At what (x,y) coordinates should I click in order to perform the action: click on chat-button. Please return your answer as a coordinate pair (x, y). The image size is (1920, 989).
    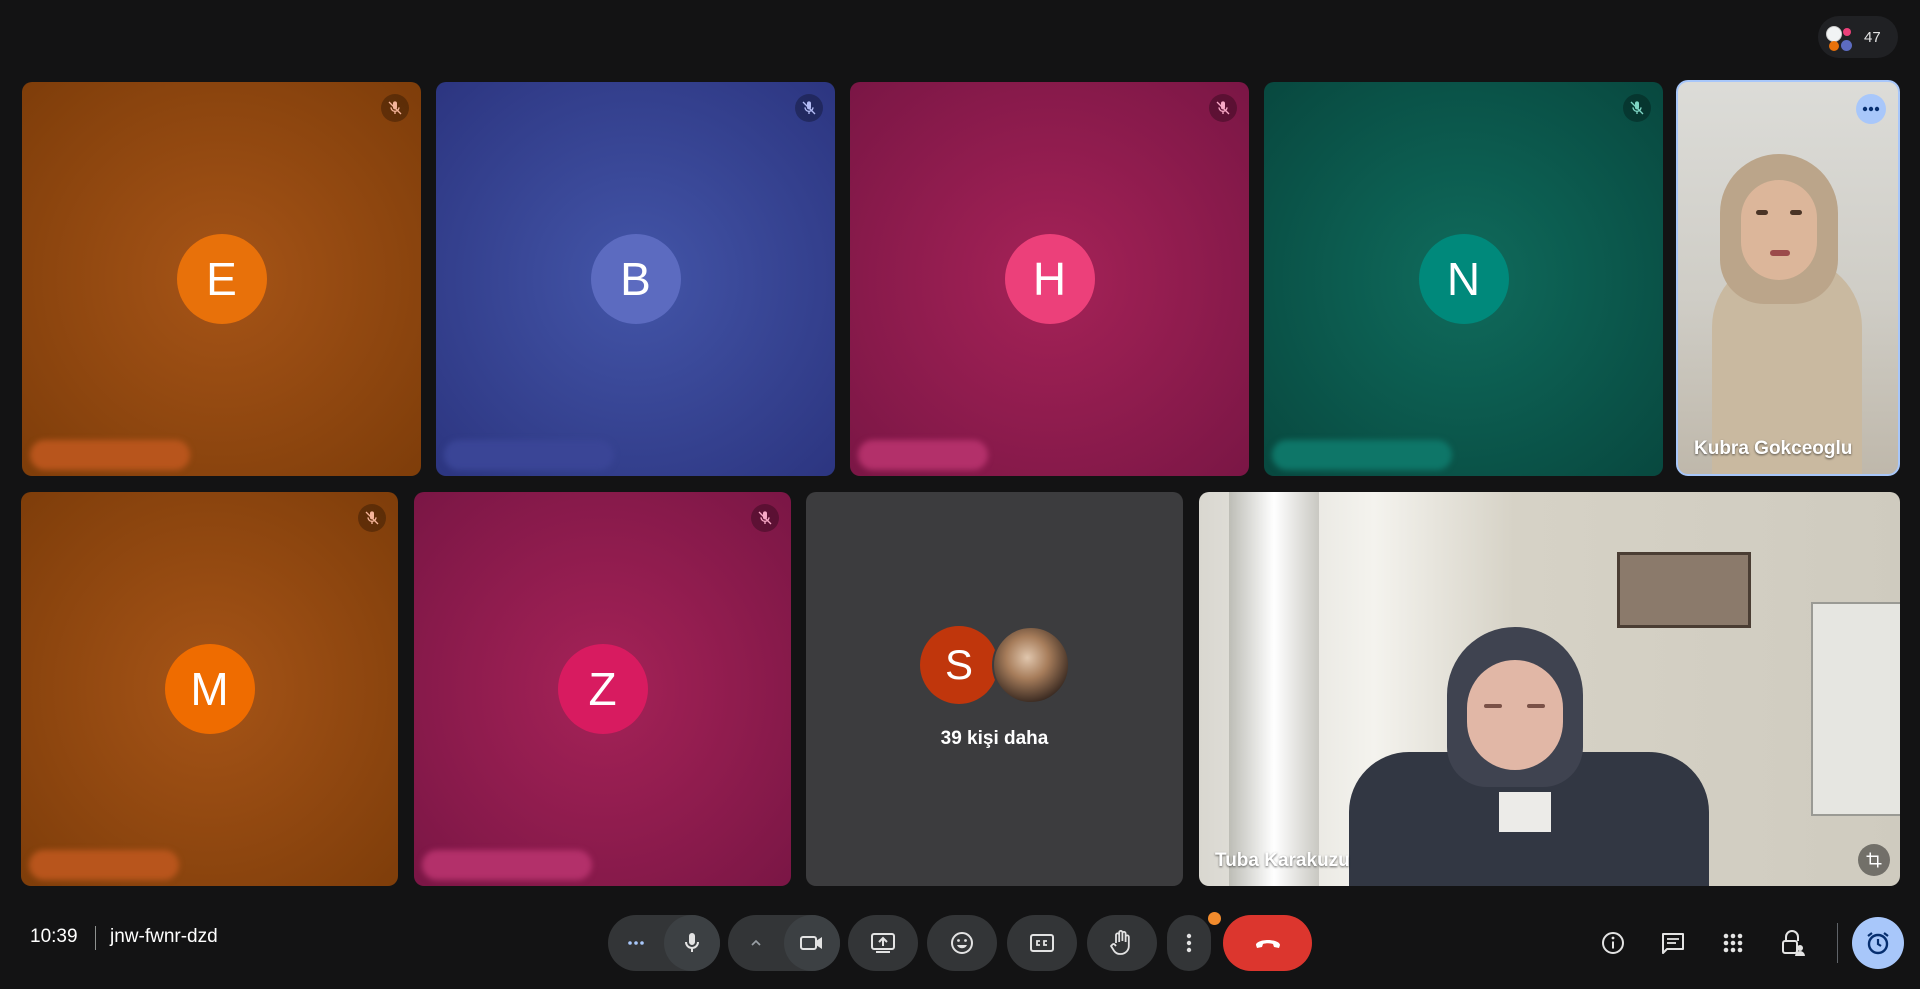
    Looking at the image, I should click on (1673, 943).